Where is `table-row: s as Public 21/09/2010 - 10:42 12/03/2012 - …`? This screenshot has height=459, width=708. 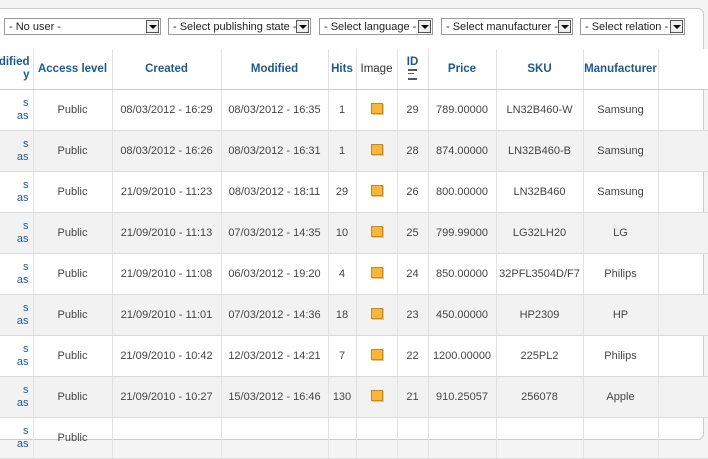
table-row: s as Public 21/09/2010 - 10:42 12/03/2012 - … is located at coordinates (354, 356).